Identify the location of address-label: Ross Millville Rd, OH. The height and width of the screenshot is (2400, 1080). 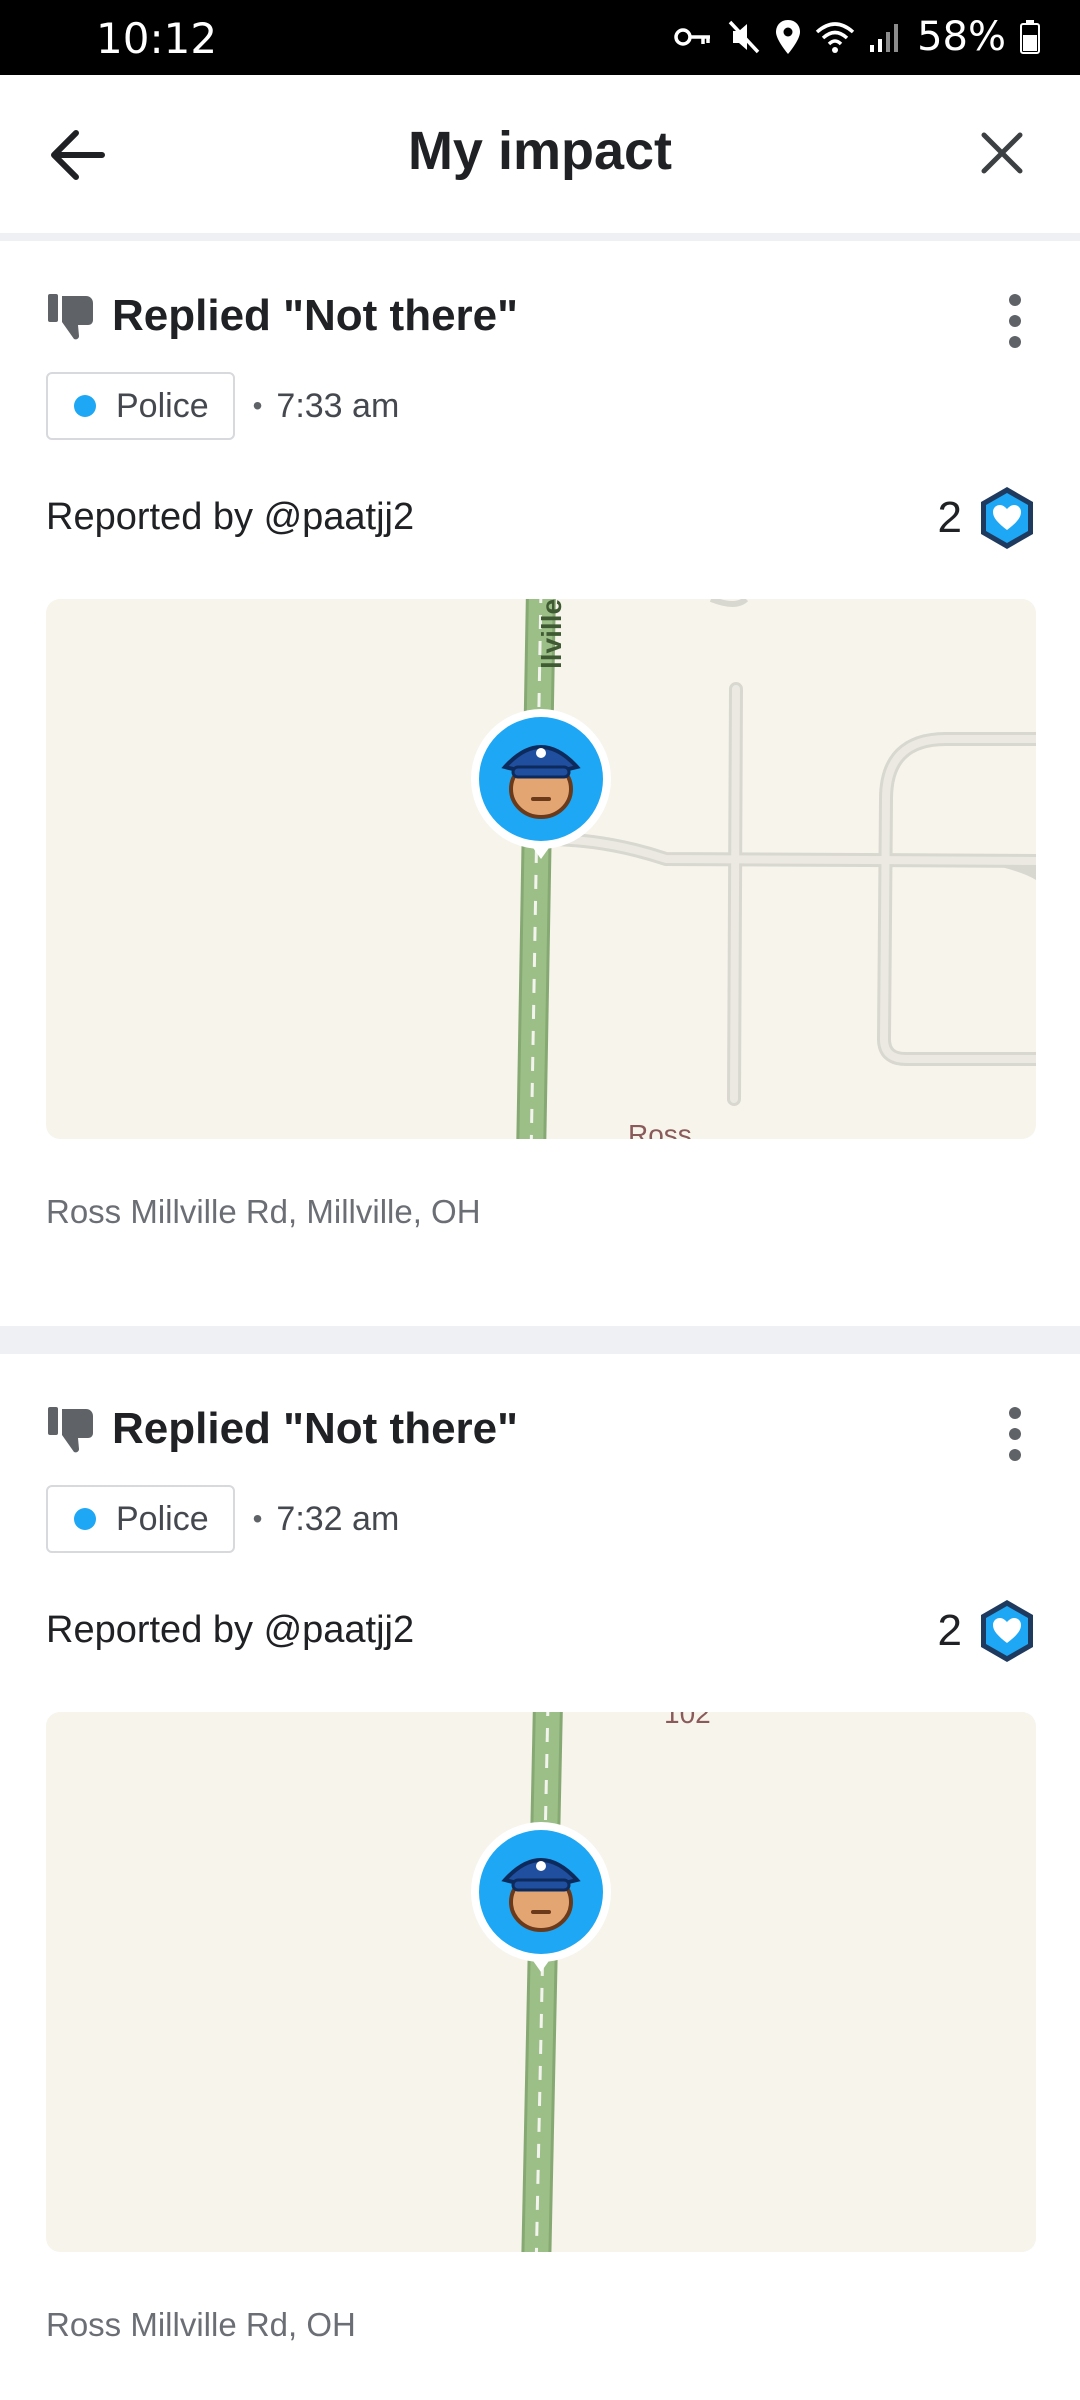
(201, 2324).